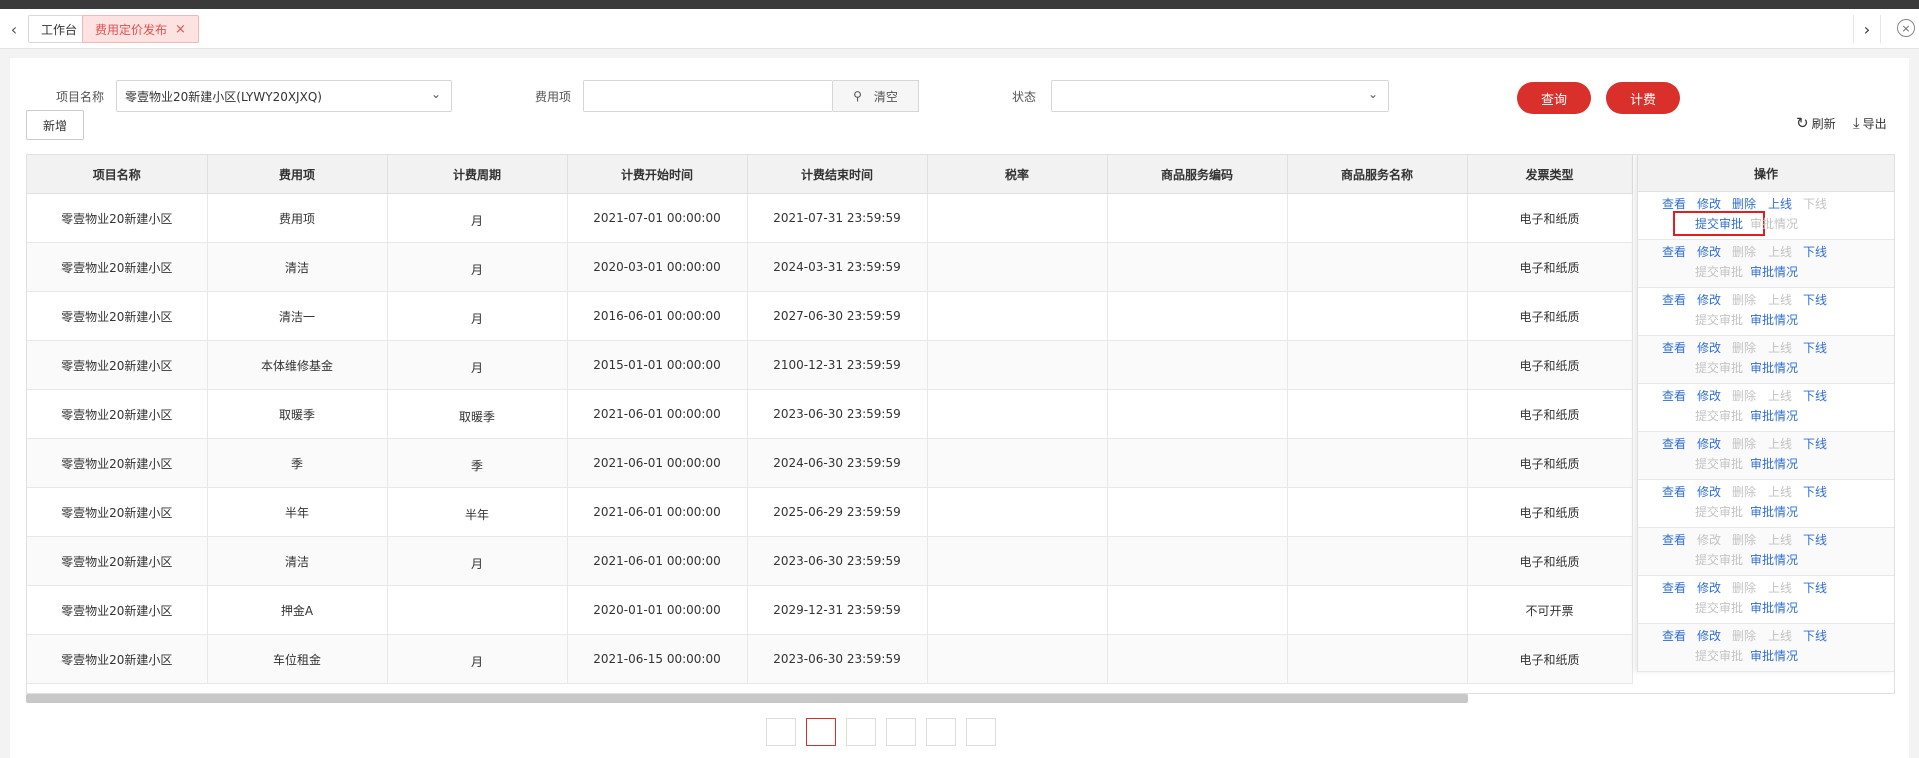 Image resolution: width=1919 pixels, height=758 pixels. What do you see at coordinates (708, 96) in the screenshot?
I see `fee-input` at bounding box center [708, 96].